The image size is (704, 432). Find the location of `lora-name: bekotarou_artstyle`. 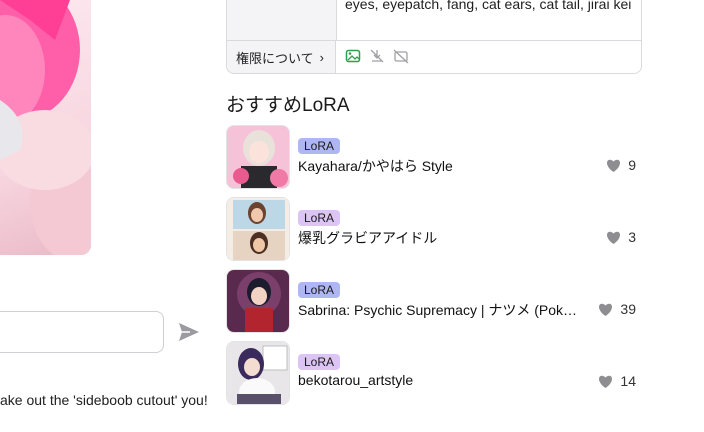

lora-name: bekotarou_artstyle is located at coordinates (443, 380).